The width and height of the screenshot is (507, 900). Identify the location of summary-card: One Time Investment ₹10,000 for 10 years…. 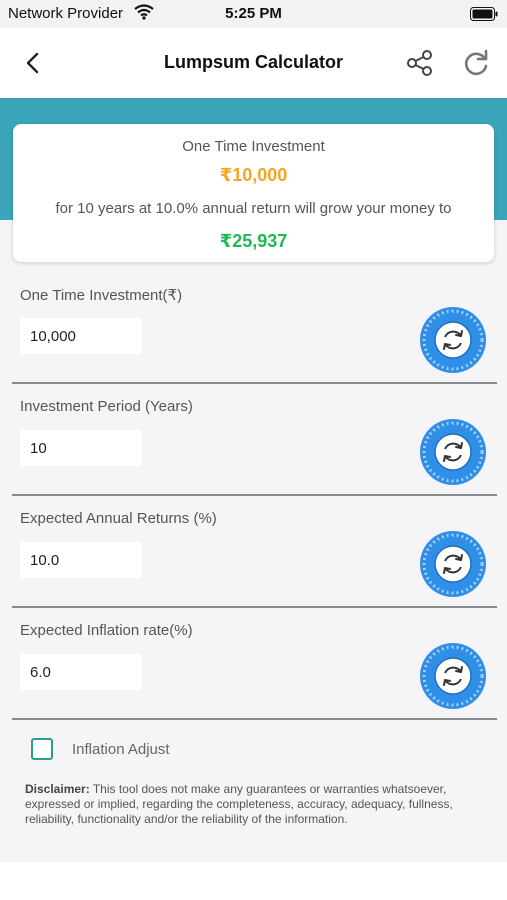
(253, 193).